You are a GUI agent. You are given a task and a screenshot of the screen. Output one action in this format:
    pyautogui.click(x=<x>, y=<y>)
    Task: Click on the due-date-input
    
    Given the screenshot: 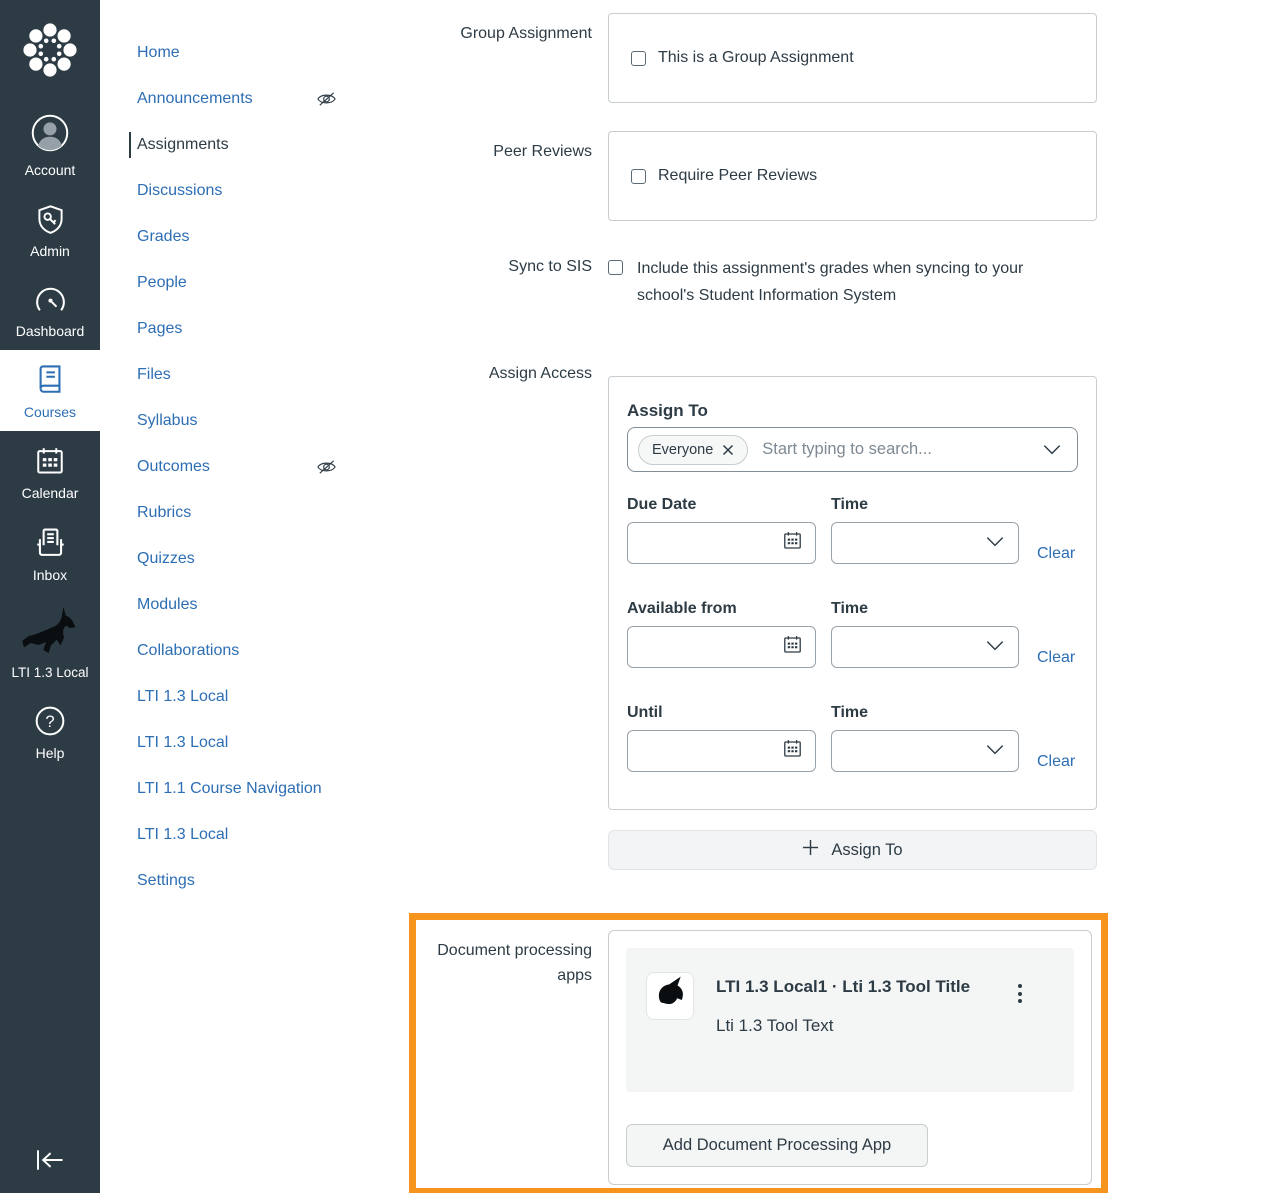 What is the action you would take?
    pyautogui.click(x=721, y=543)
    